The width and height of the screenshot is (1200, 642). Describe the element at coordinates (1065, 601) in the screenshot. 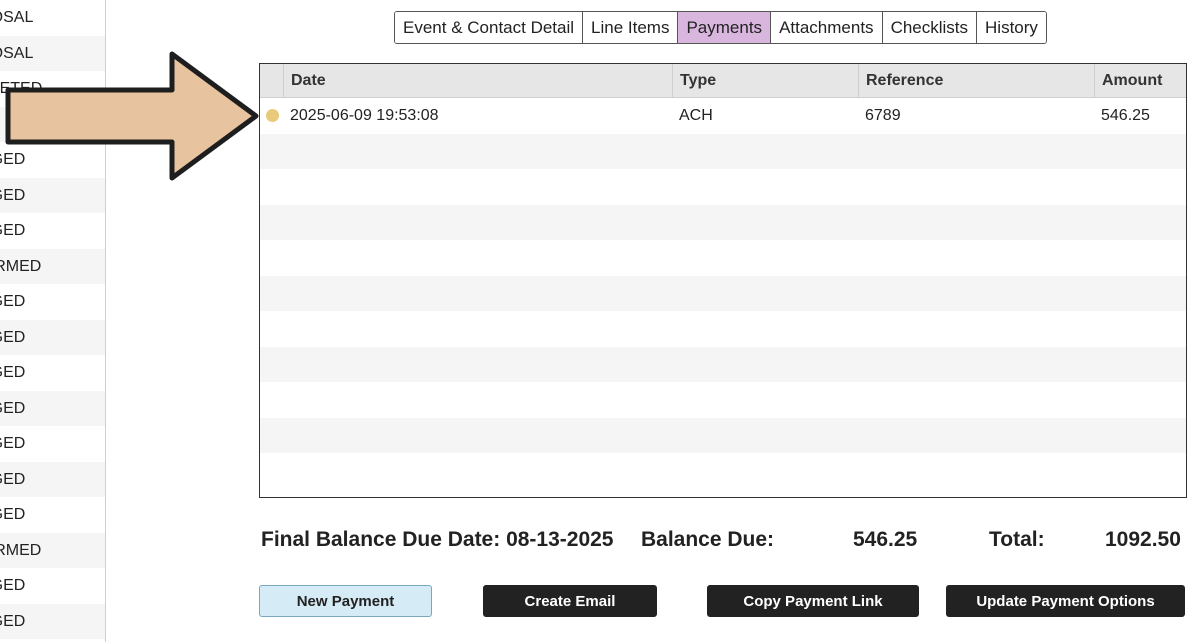

I see `update-payment-options-button: Update Payment Options` at that location.